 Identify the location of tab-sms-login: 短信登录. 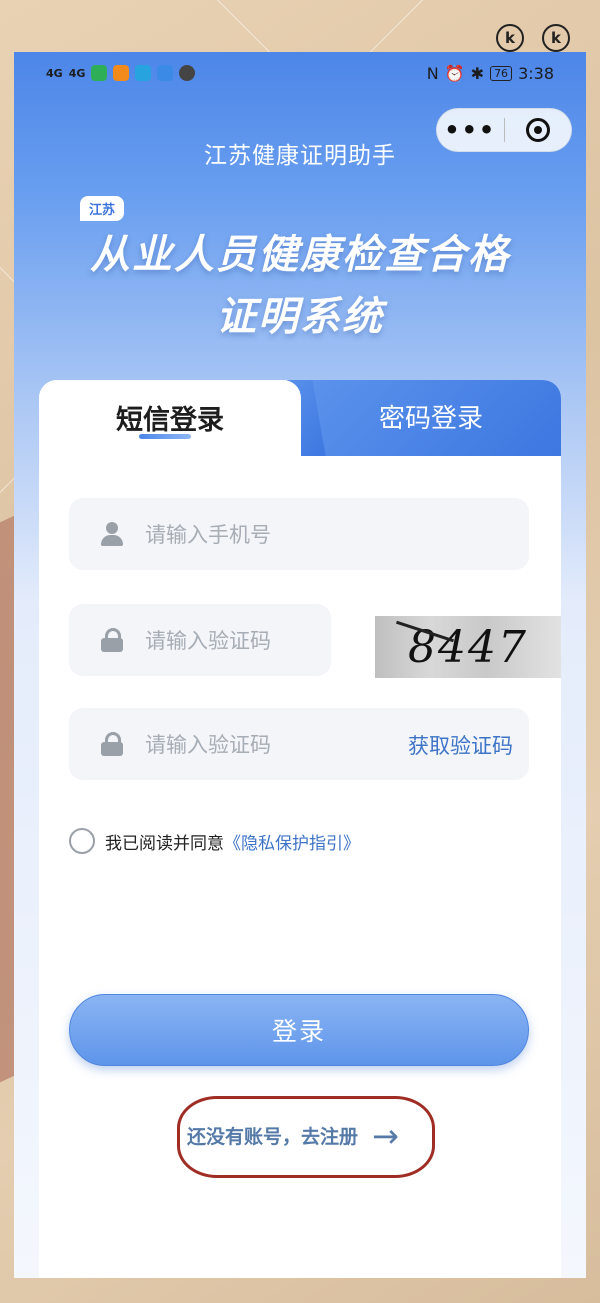
(170, 418).